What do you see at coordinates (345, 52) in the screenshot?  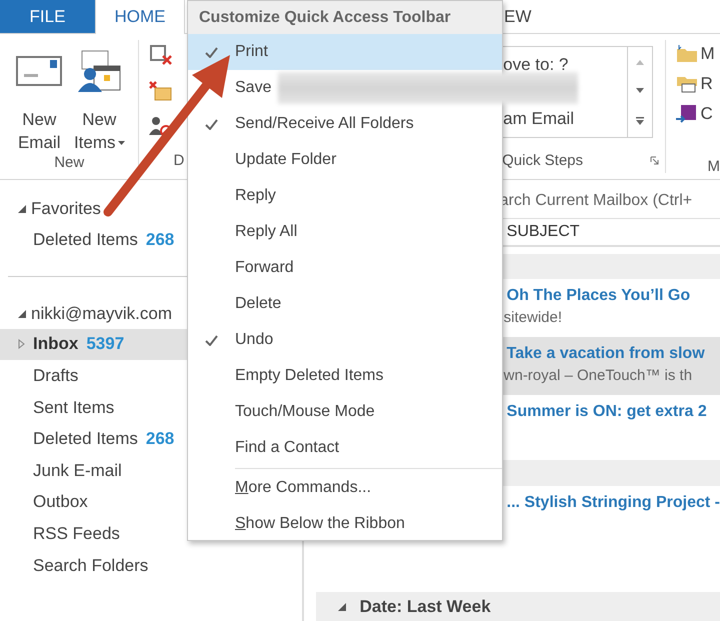 I see `menu-item: Print` at bounding box center [345, 52].